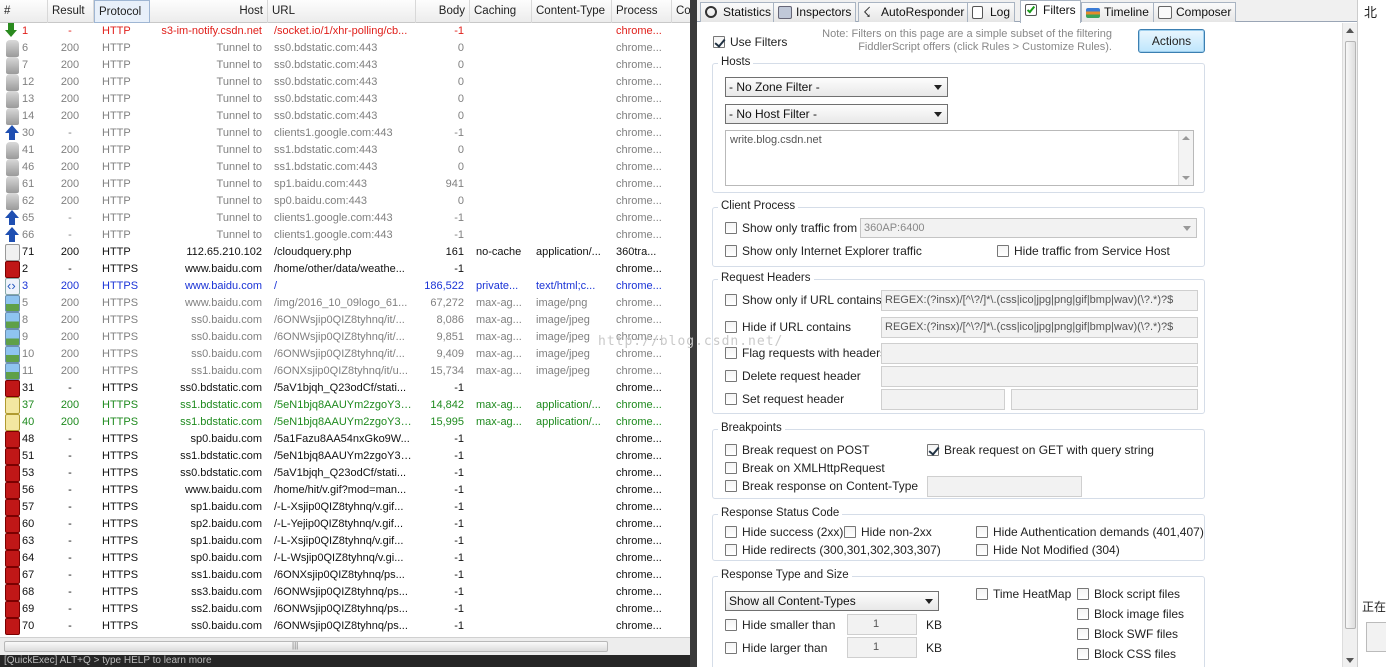  What do you see at coordinates (1083, 634) in the screenshot?
I see `block-swf-checkbox` at bounding box center [1083, 634].